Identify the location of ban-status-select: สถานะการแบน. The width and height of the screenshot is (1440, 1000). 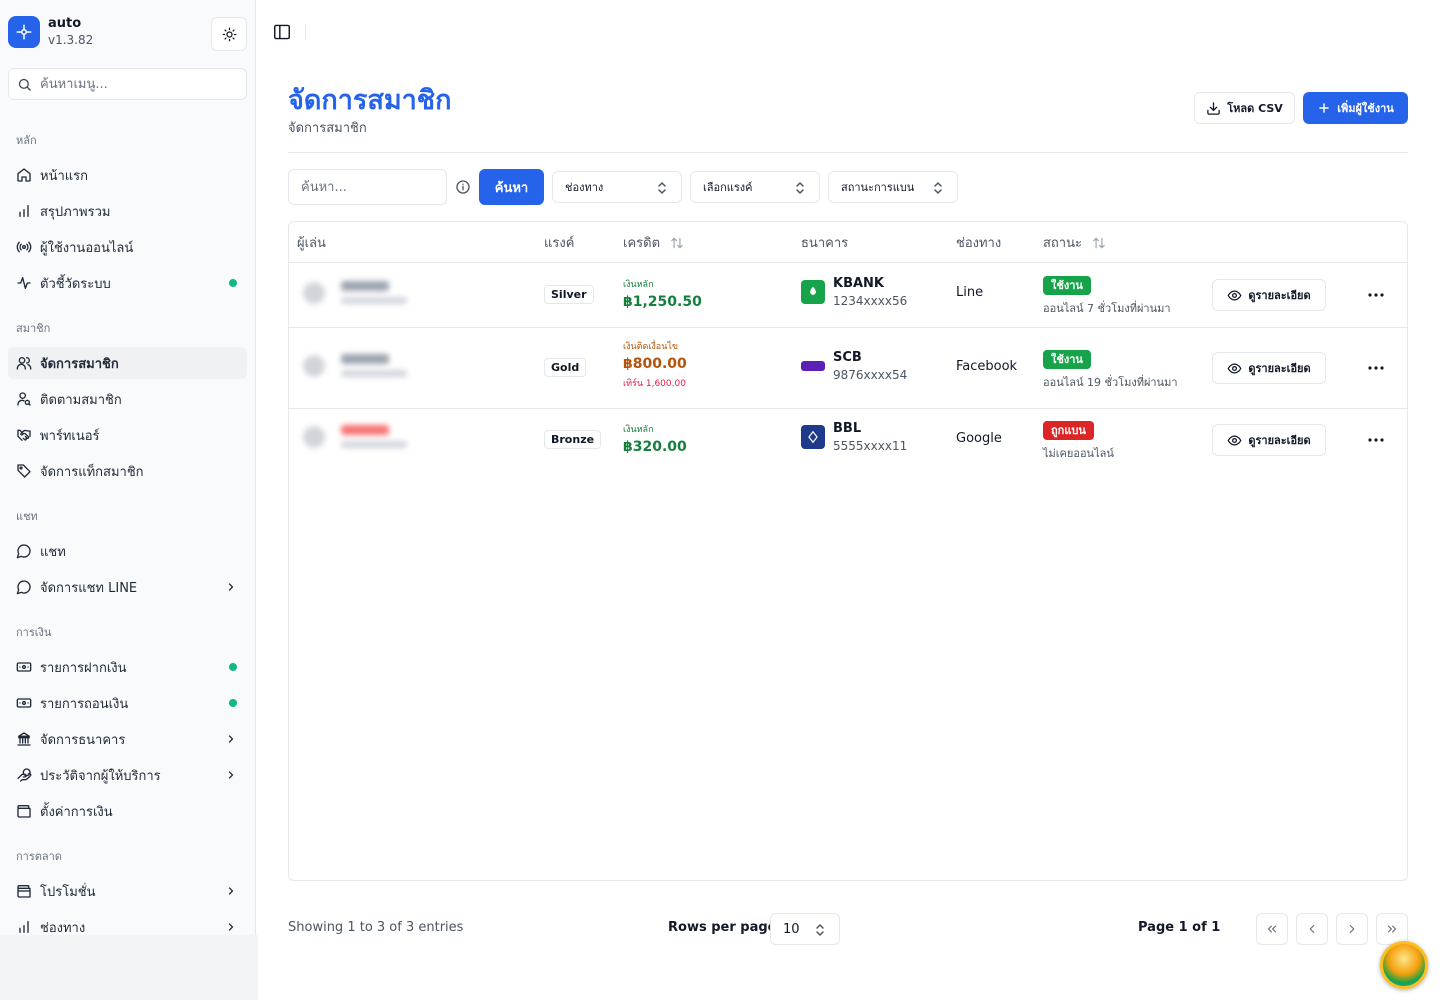
(893, 187).